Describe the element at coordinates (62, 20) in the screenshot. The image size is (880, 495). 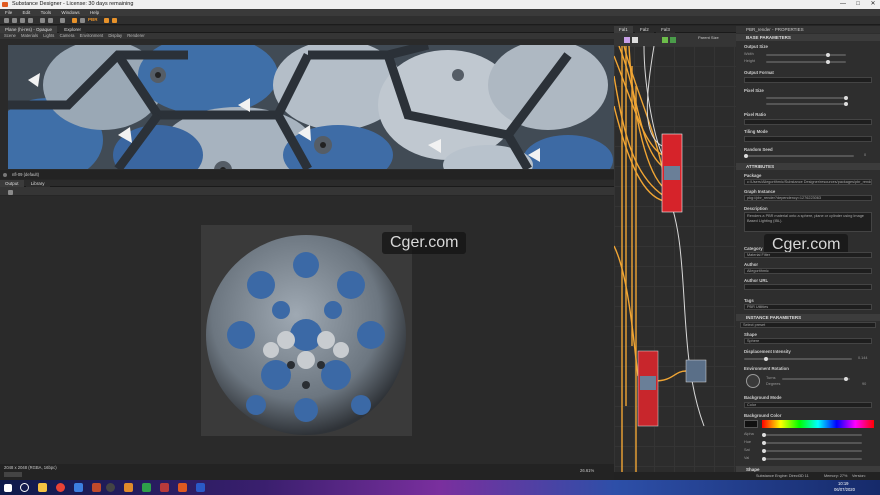
I see `grid-icon` at that location.